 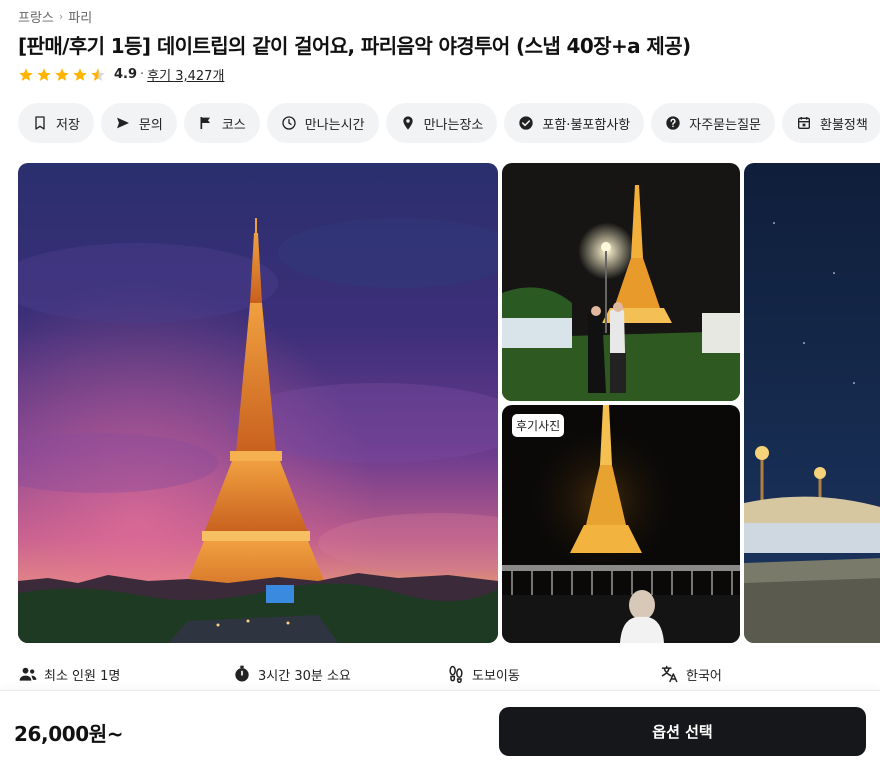 What do you see at coordinates (122, 123) in the screenshot?
I see `send-icon` at bounding box center [122, 123].